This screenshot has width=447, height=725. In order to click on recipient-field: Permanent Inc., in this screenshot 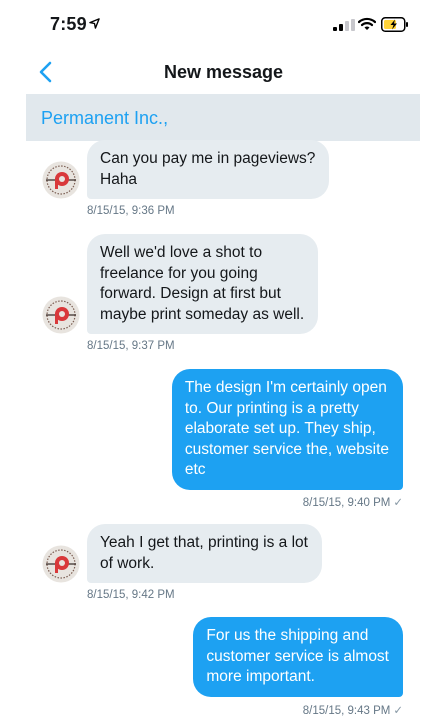, I will do `click(223, 117)`.